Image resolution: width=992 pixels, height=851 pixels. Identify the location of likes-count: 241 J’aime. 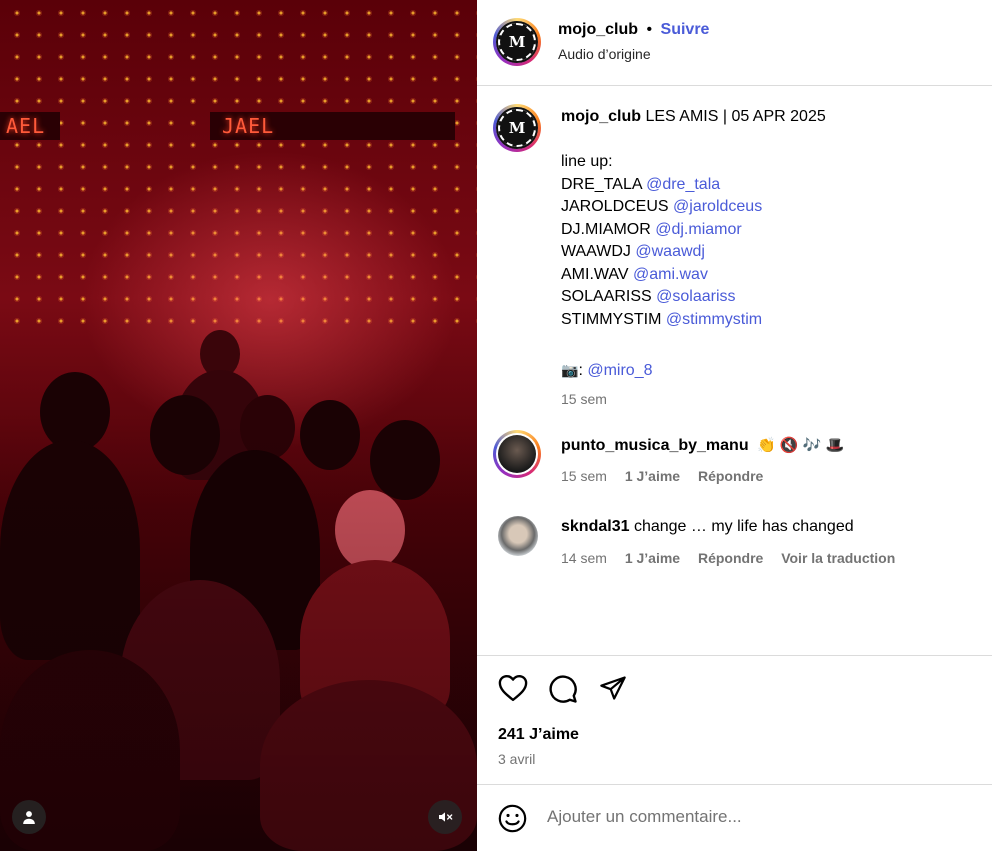
(538, 735).